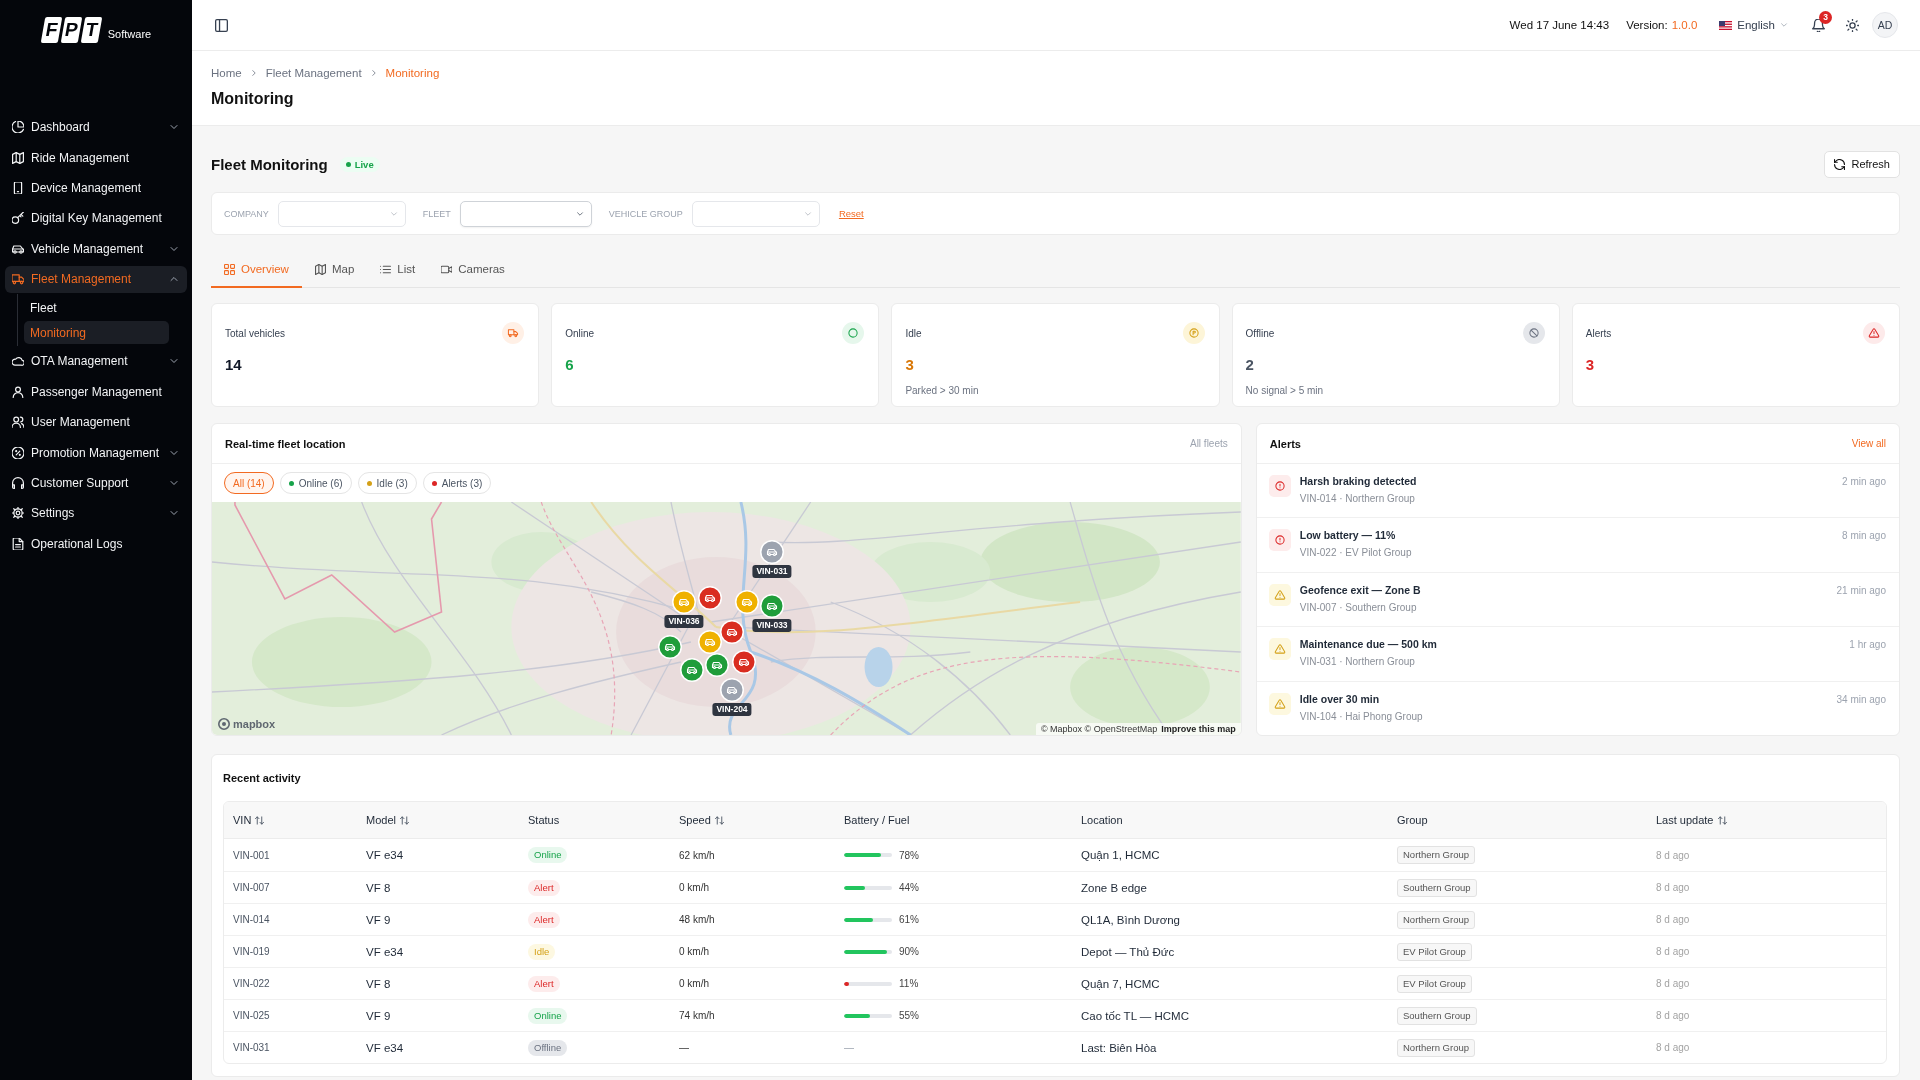  What do you see at coordinates (457, 483) in the screenshot?
I see `filter-chip: Alerts (3)` at bounding box center [457, 483].